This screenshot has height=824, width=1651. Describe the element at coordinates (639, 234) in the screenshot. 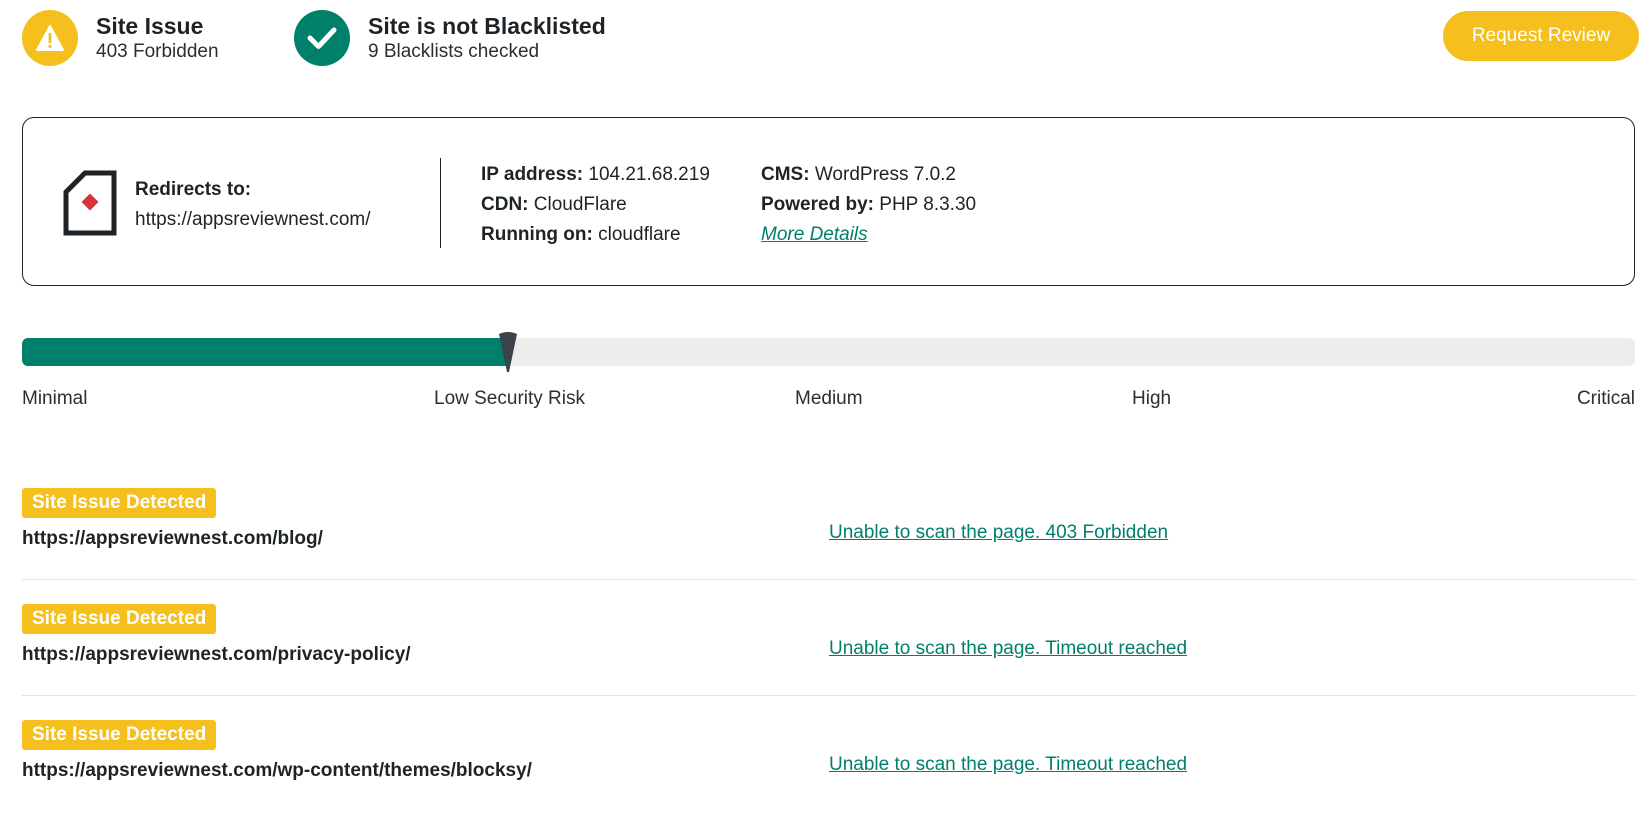

I see `running-on-value: cloudflare` at that location.